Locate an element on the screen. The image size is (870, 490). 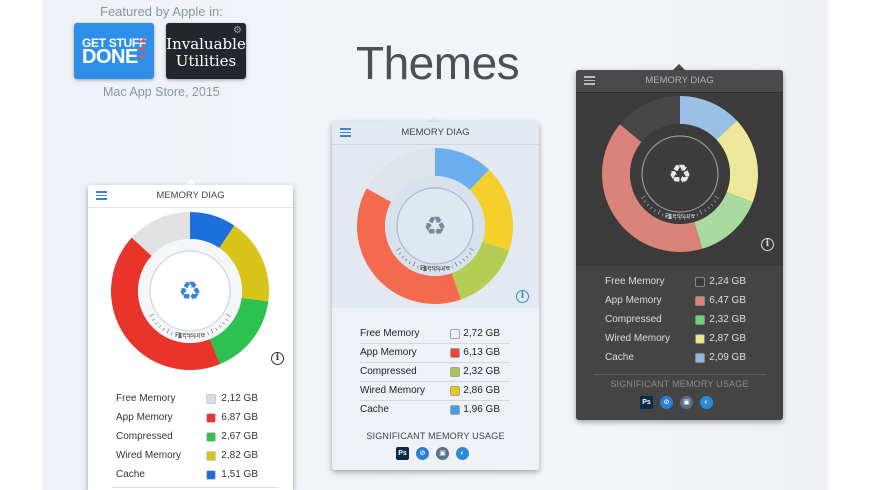
invaluable-utilities-badge: ⚙ Invaluable Utilities is located at coordinates (206, 51).